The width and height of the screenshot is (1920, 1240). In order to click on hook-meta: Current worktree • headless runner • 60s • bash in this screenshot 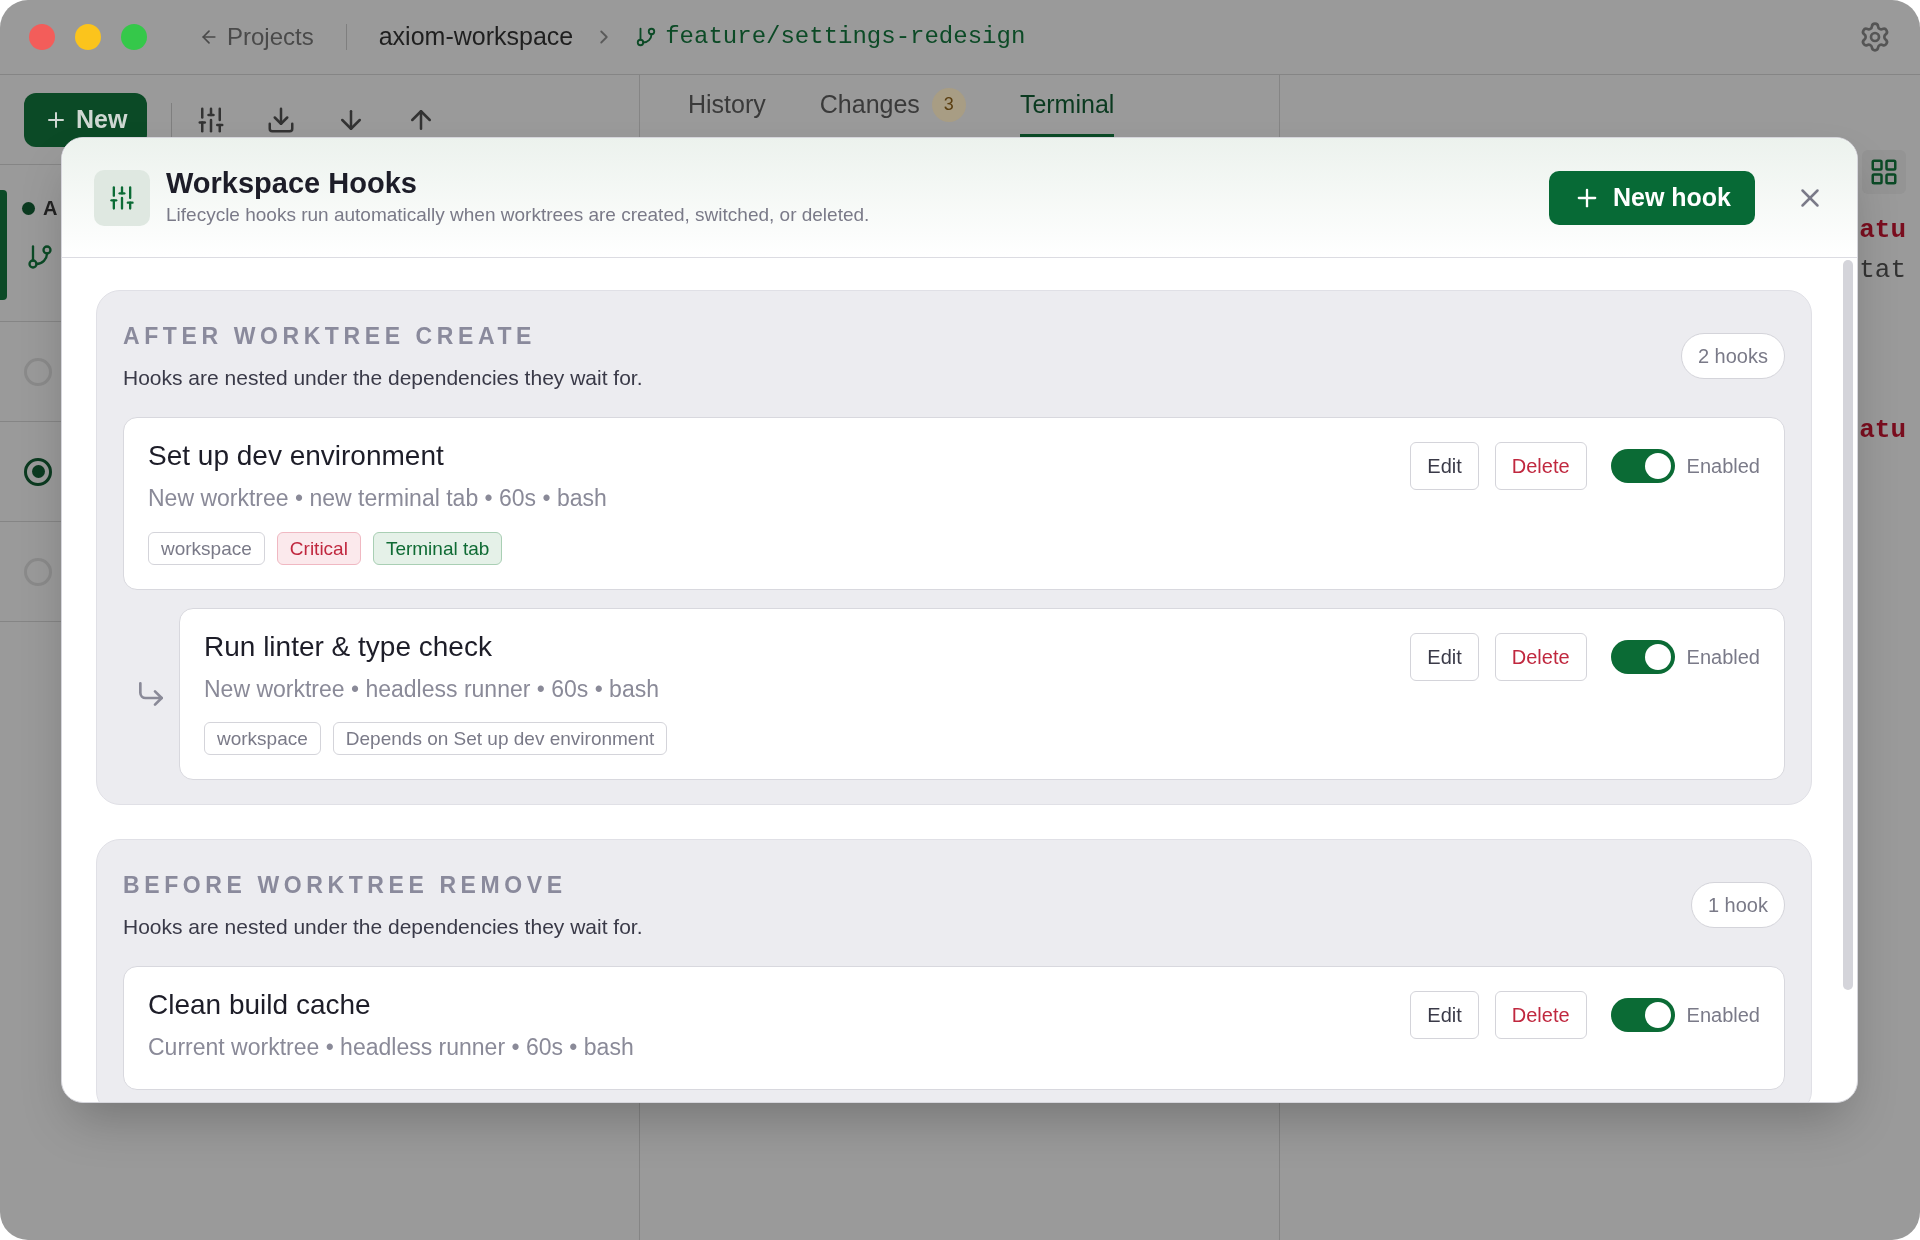, I will do `click(391, 1047)`.